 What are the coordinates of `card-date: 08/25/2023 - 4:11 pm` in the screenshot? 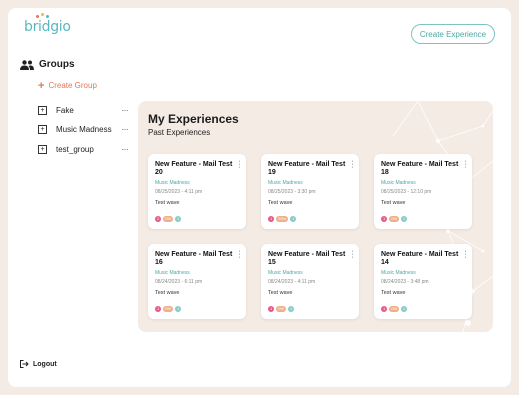 It's located at (179, 192).